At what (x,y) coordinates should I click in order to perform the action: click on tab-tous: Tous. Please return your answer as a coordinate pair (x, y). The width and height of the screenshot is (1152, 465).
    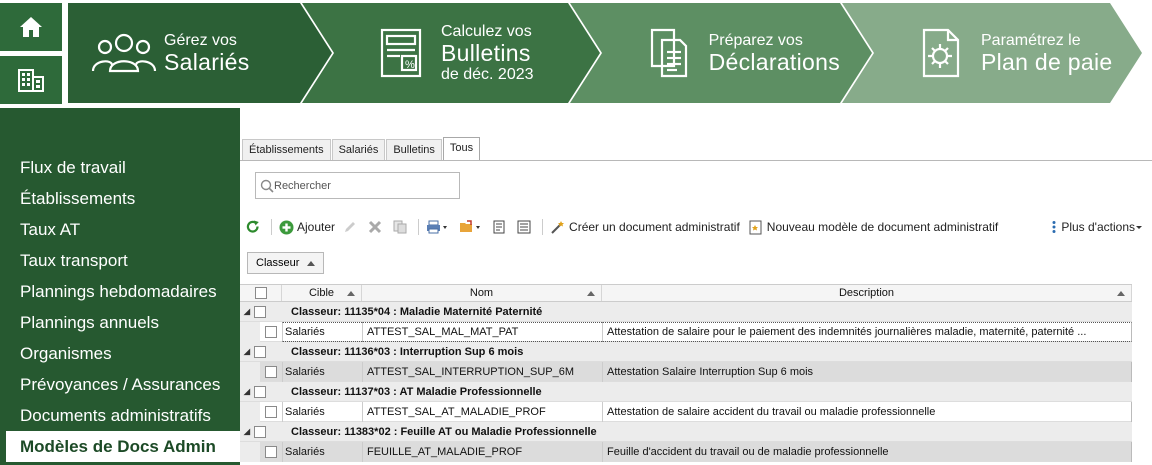
    Looking at the image, I should click on (461, 148).